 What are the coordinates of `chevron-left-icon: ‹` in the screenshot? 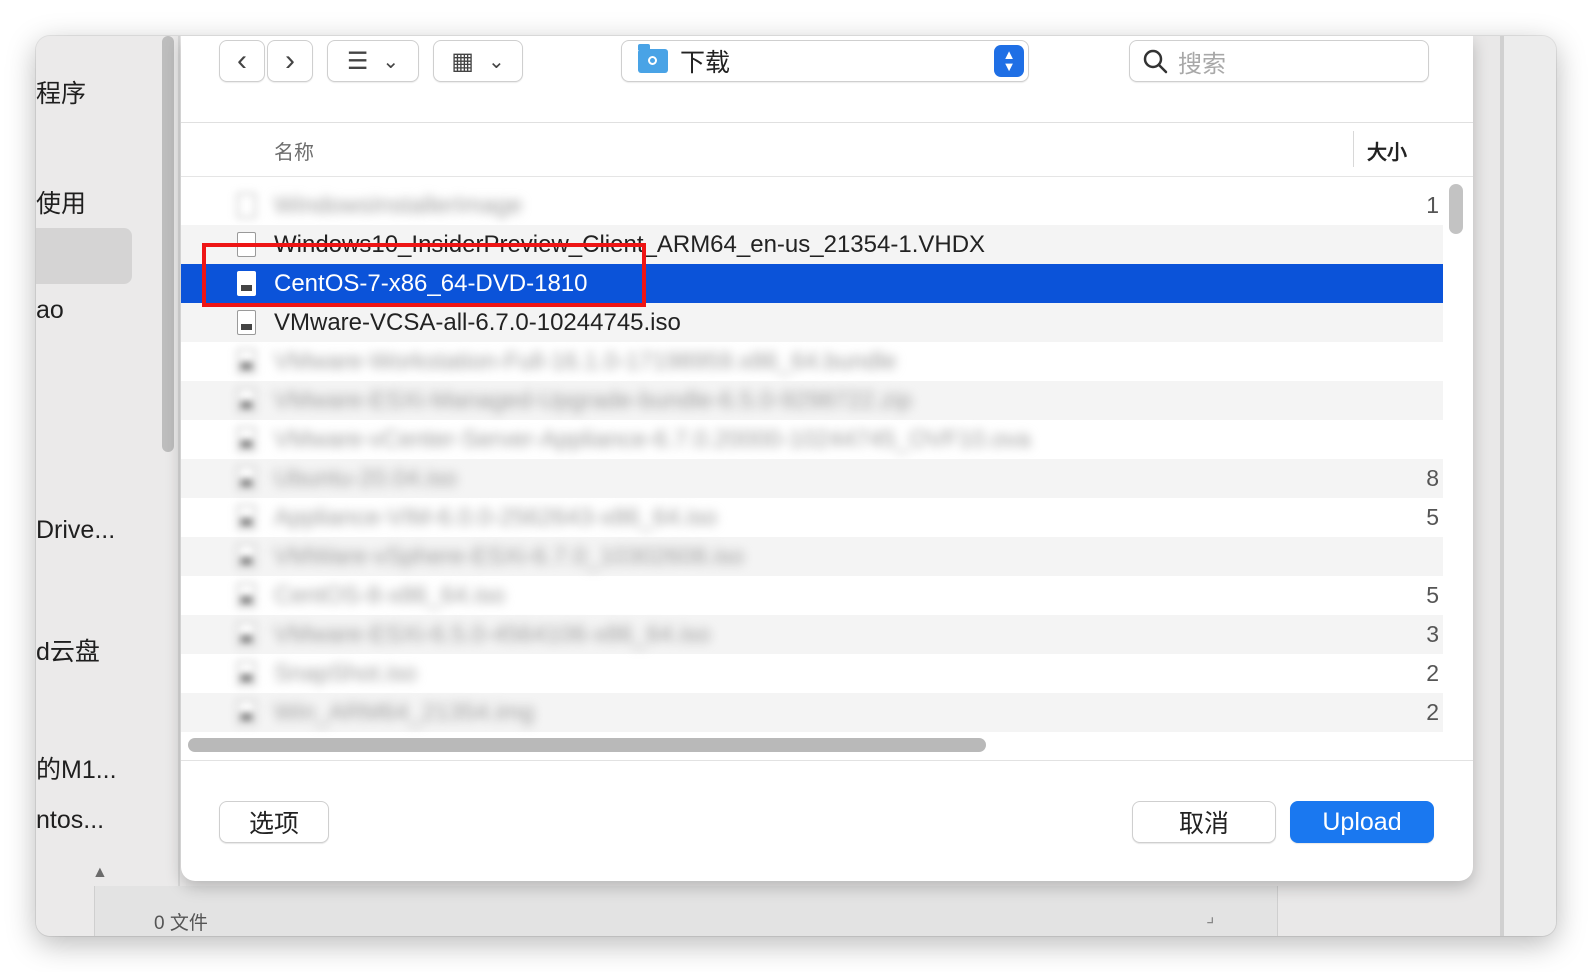 It's located at (242, 60).